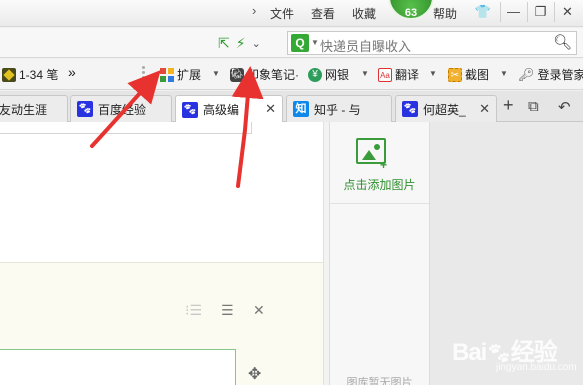 This screenshot has height=385, width=583. What do you see at coordinates (379, 185) in the screenshot?
I see `add-image-label: 点击添加图片` at bounding box center [379, 185].